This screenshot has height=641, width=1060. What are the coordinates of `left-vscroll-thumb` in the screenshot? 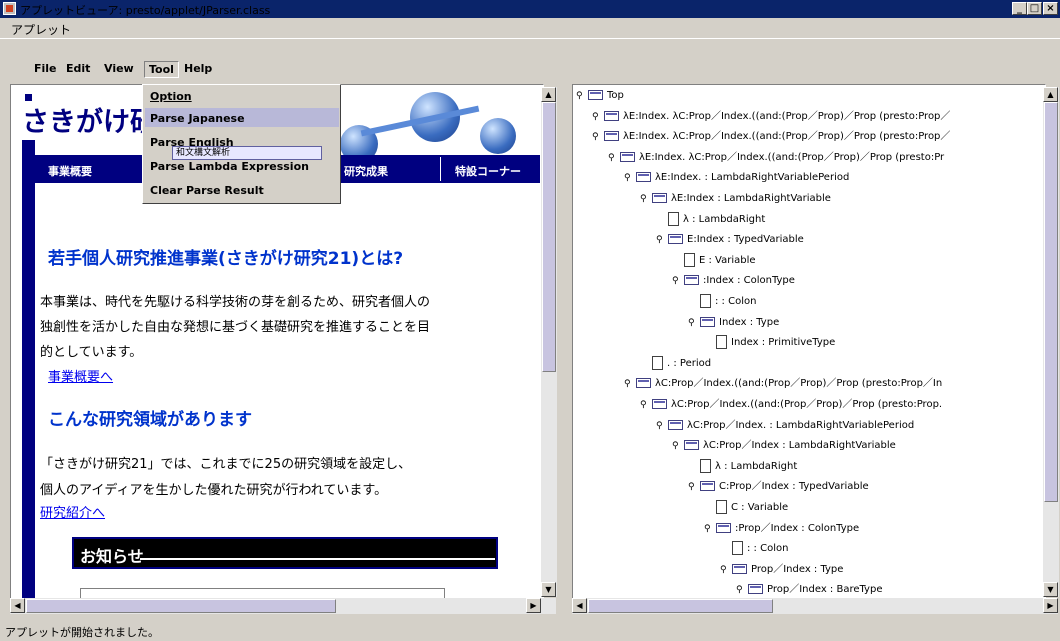 It's located at (549, 237).